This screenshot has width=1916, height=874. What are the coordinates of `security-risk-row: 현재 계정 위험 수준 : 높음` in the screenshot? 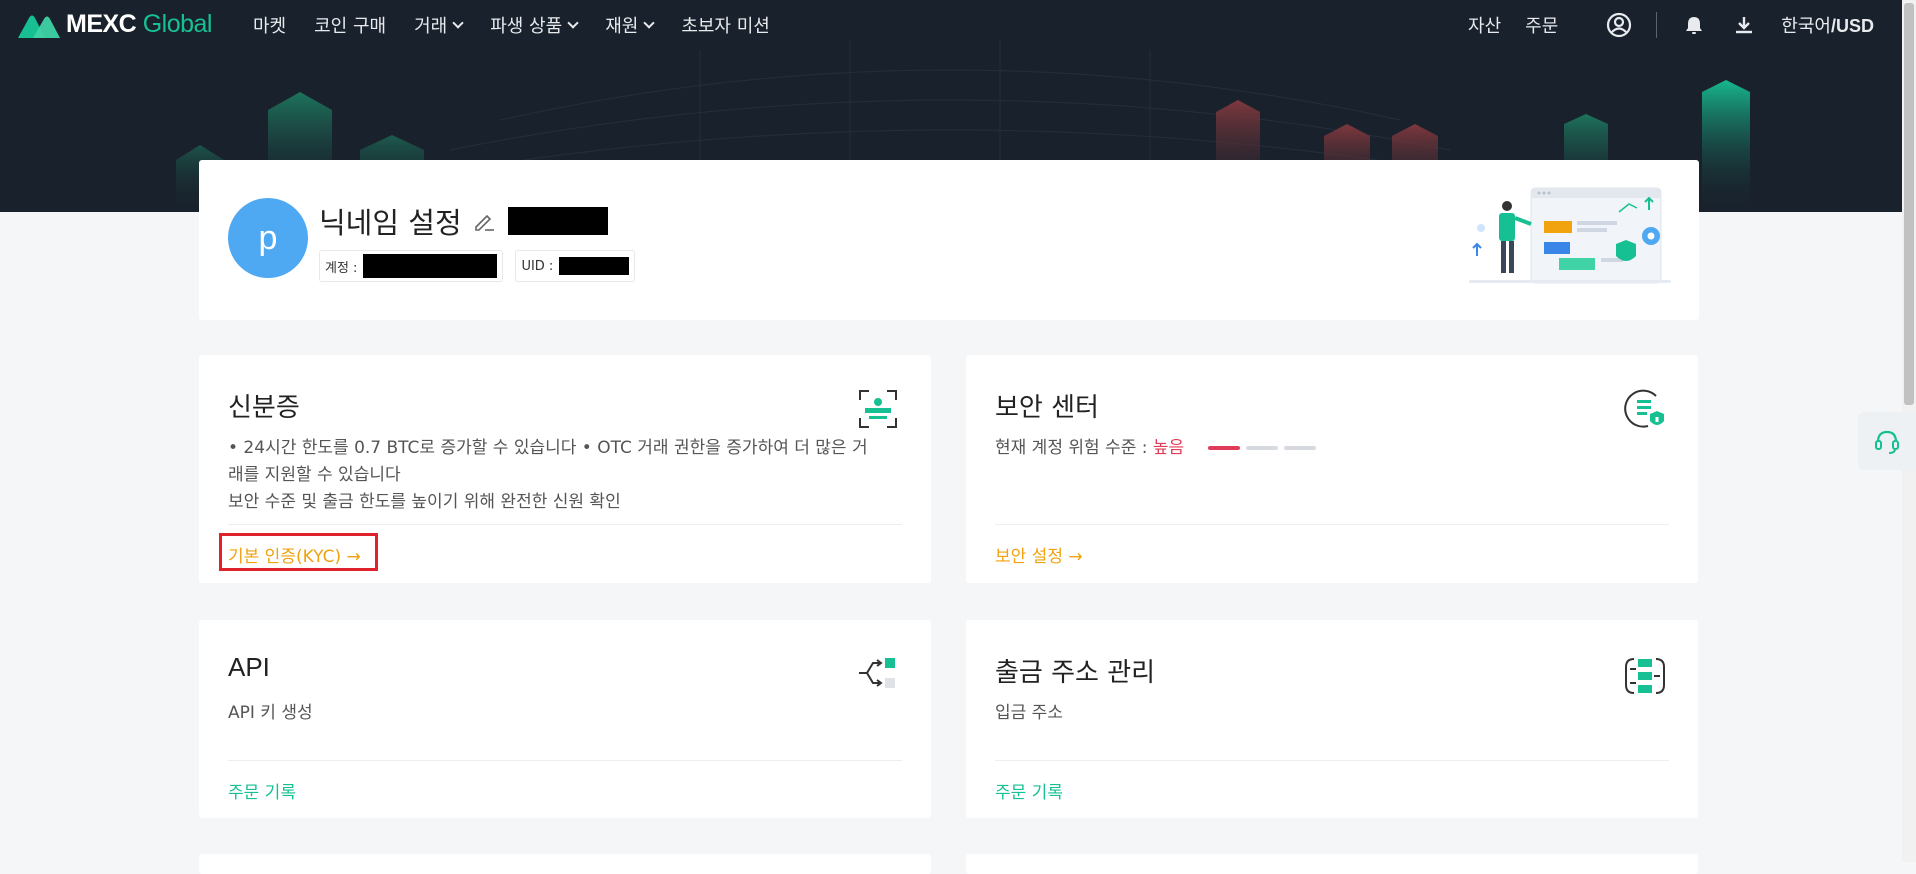 It's located at (1155, 448).